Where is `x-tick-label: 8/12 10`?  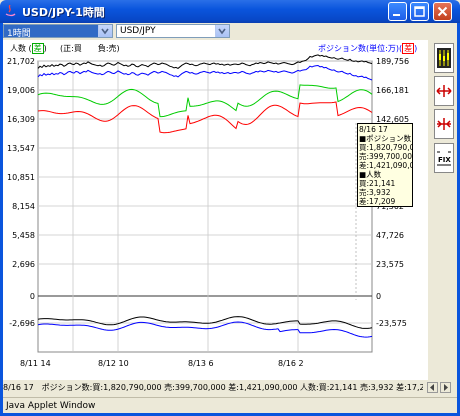 x-tick-label: 8/12 10 is located at coordinates (113, 363).